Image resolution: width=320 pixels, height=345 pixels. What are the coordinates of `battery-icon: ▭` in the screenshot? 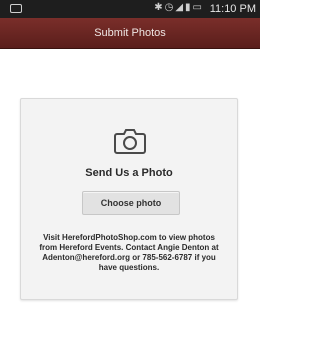 It's located at (198, 7).